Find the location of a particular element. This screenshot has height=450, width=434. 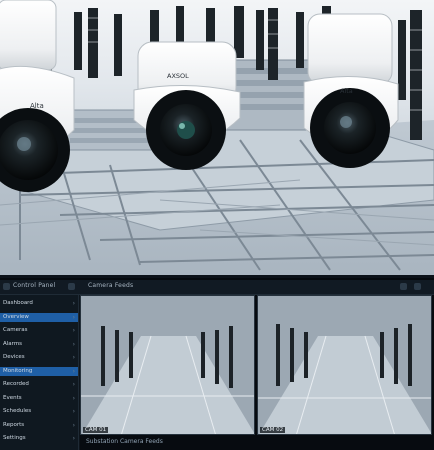

sidebar-item-label: Dashboard is located at coordinates (18, 303).